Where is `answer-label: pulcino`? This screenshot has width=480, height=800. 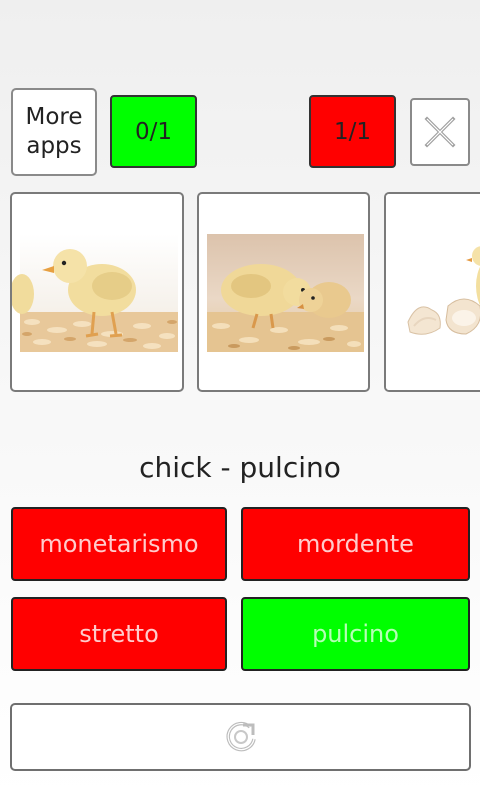
answer-label: pulcino is located at coordinates (355, 634).